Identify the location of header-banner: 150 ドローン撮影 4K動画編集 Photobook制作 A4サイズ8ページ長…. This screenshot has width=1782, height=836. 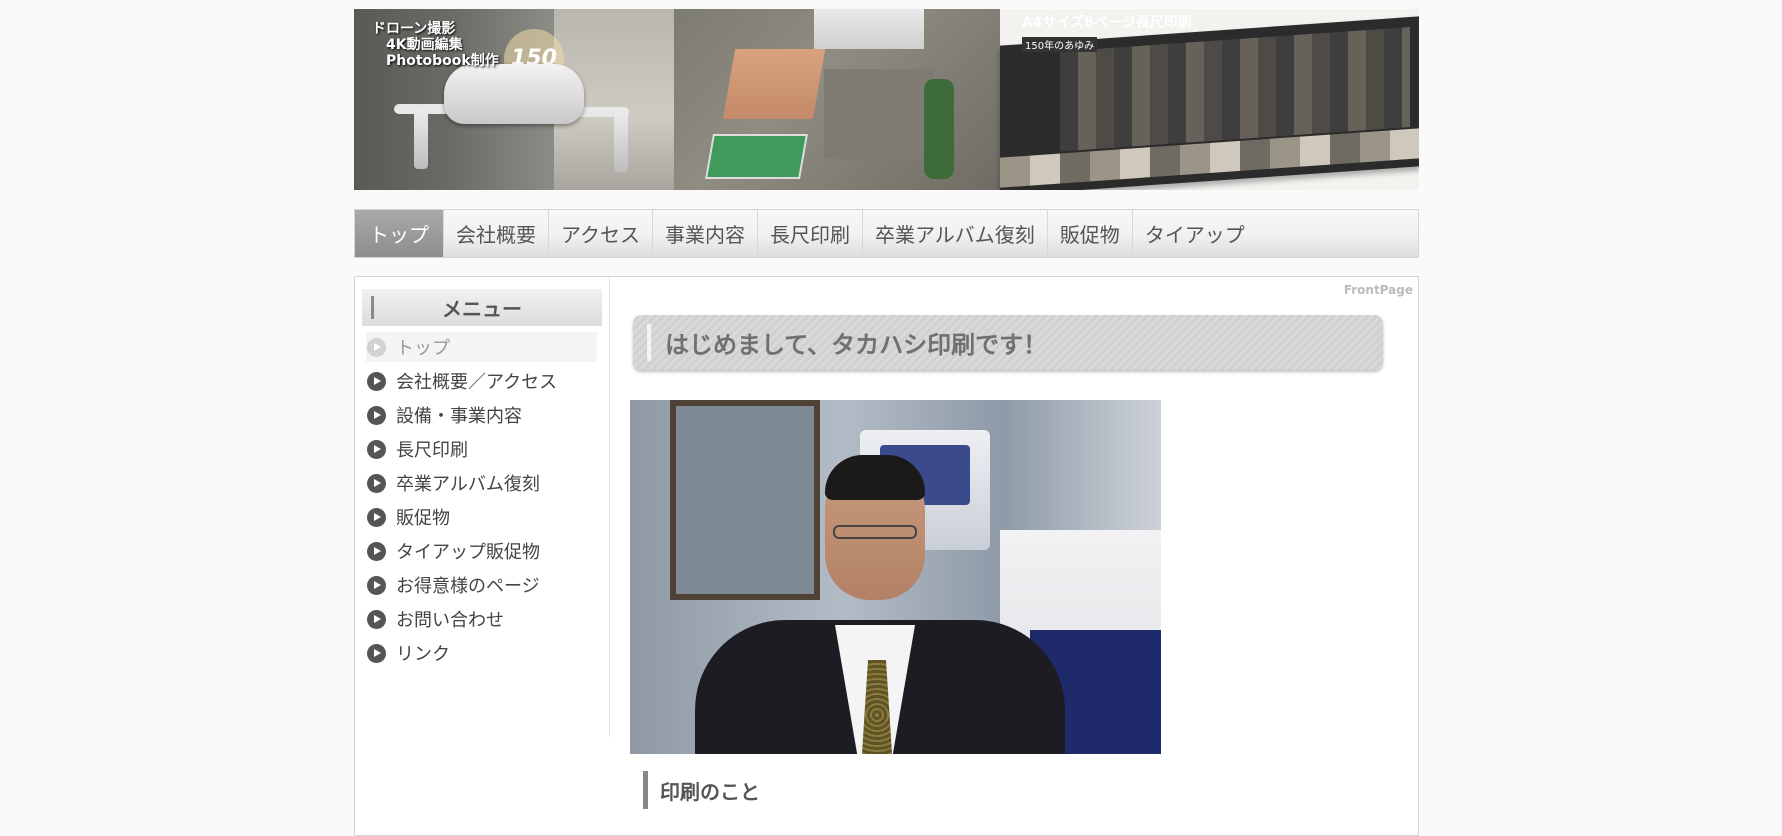
(886, 99).